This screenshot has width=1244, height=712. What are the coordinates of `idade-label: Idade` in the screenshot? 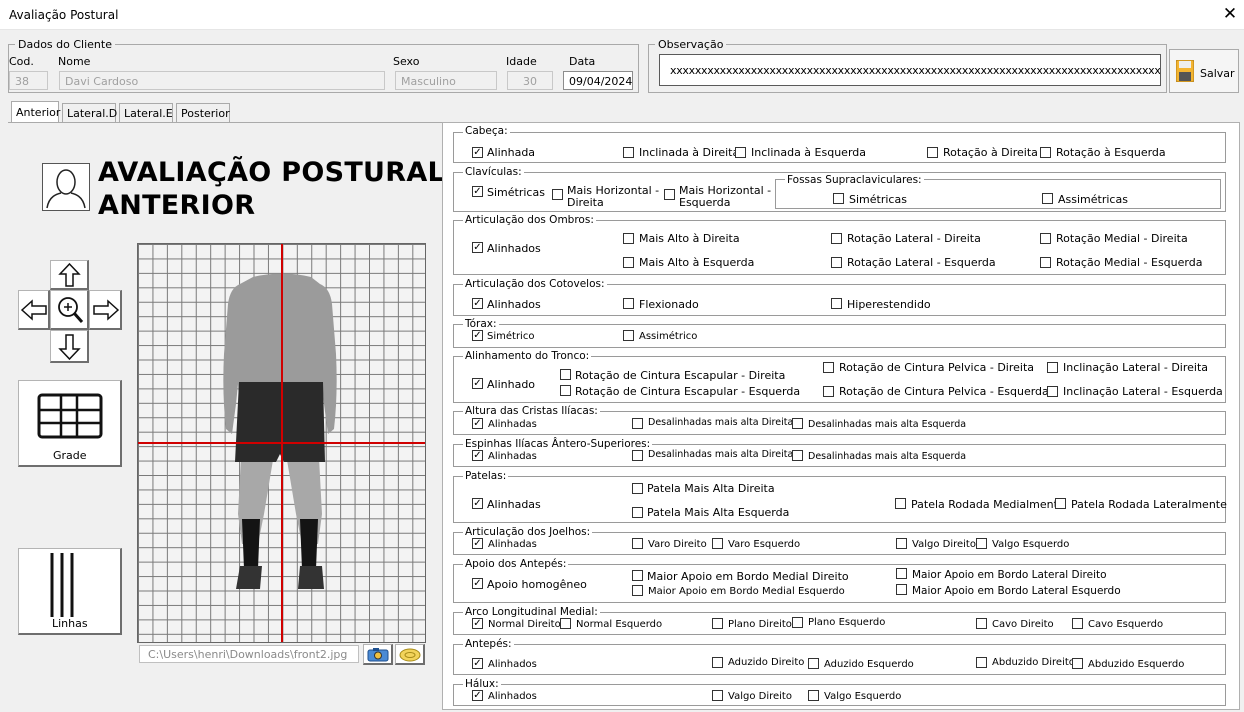 It's located at (521, 61).